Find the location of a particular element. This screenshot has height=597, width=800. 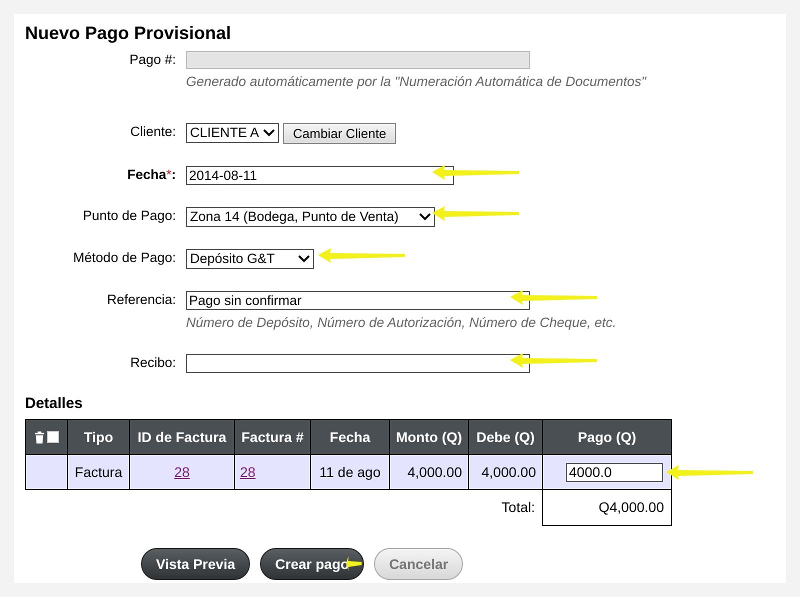

payment-input: 4000.0 is located at coordinates (614, 472).